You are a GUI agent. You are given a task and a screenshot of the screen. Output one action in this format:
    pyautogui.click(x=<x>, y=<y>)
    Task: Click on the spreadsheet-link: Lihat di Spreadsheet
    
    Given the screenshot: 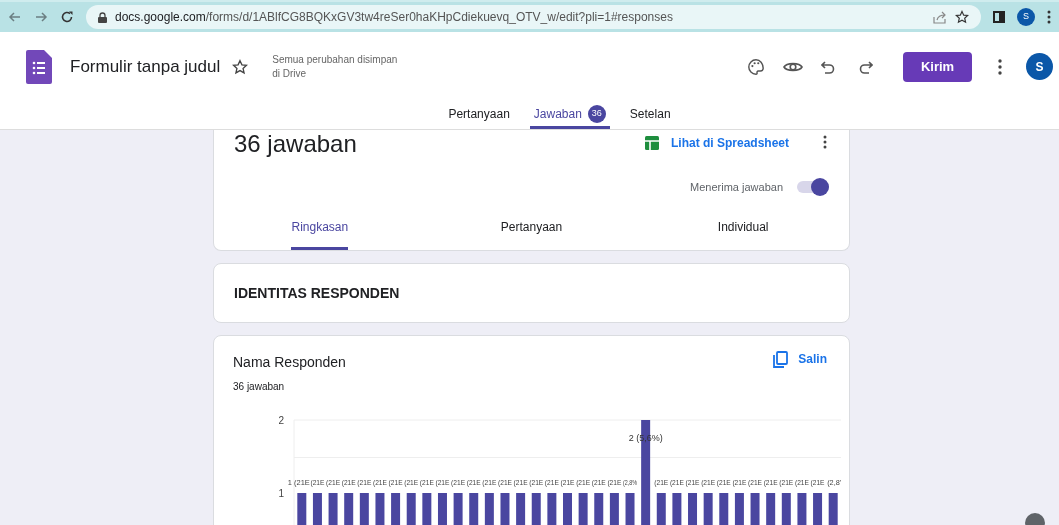 What is the action you would take?
    pyautogui.click(x=729, y=143)
    